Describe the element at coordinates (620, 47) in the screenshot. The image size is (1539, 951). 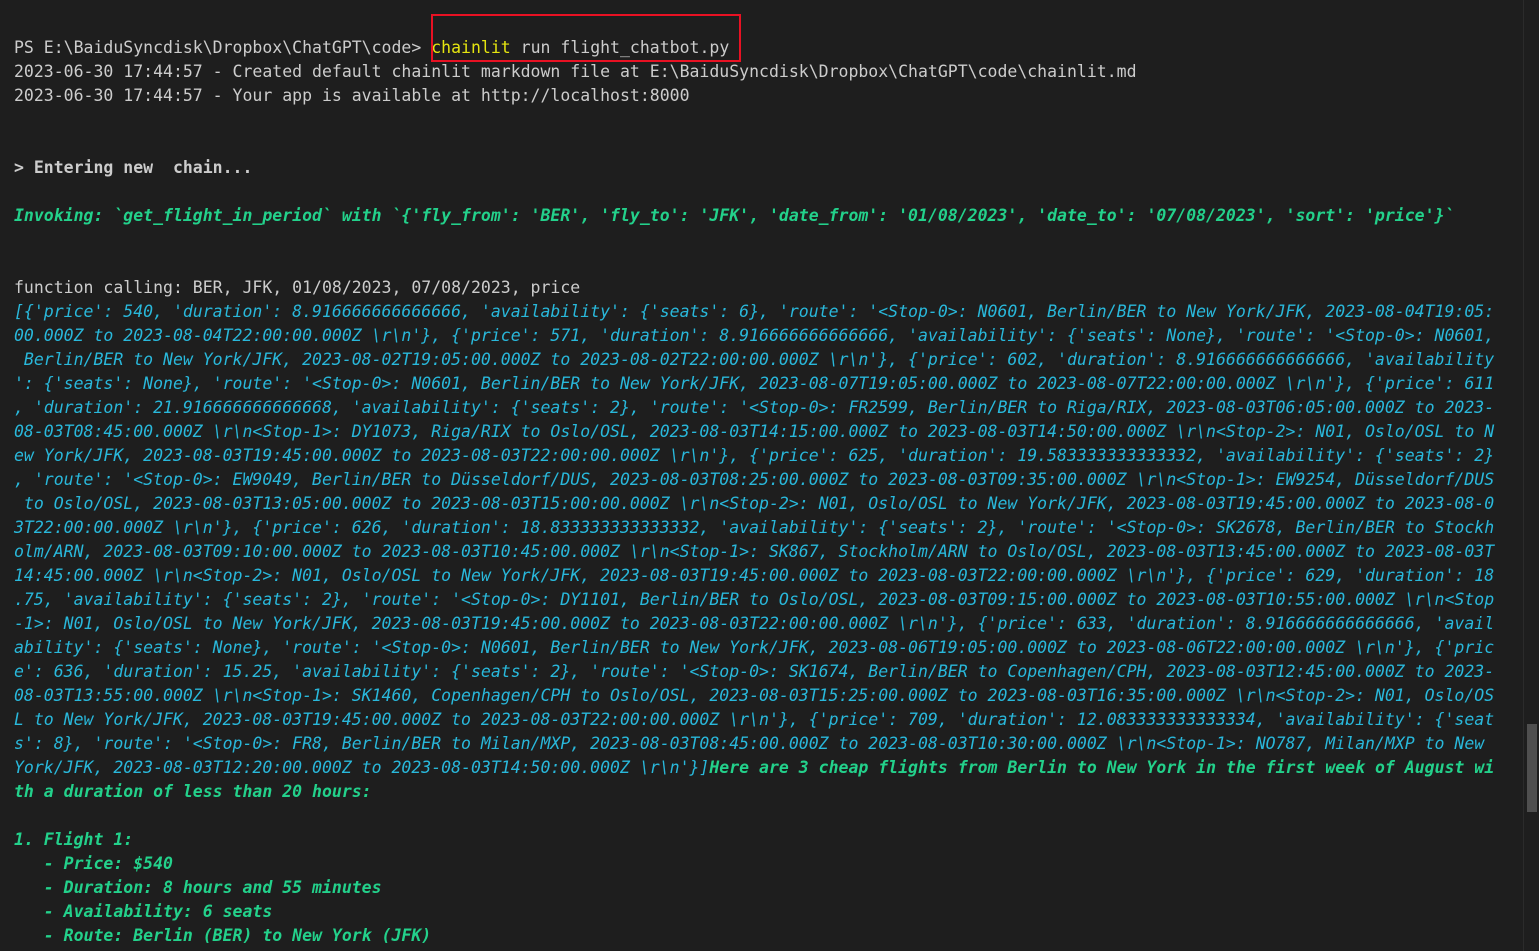
I see `command-args: run flight_chatbot.py` at that location.